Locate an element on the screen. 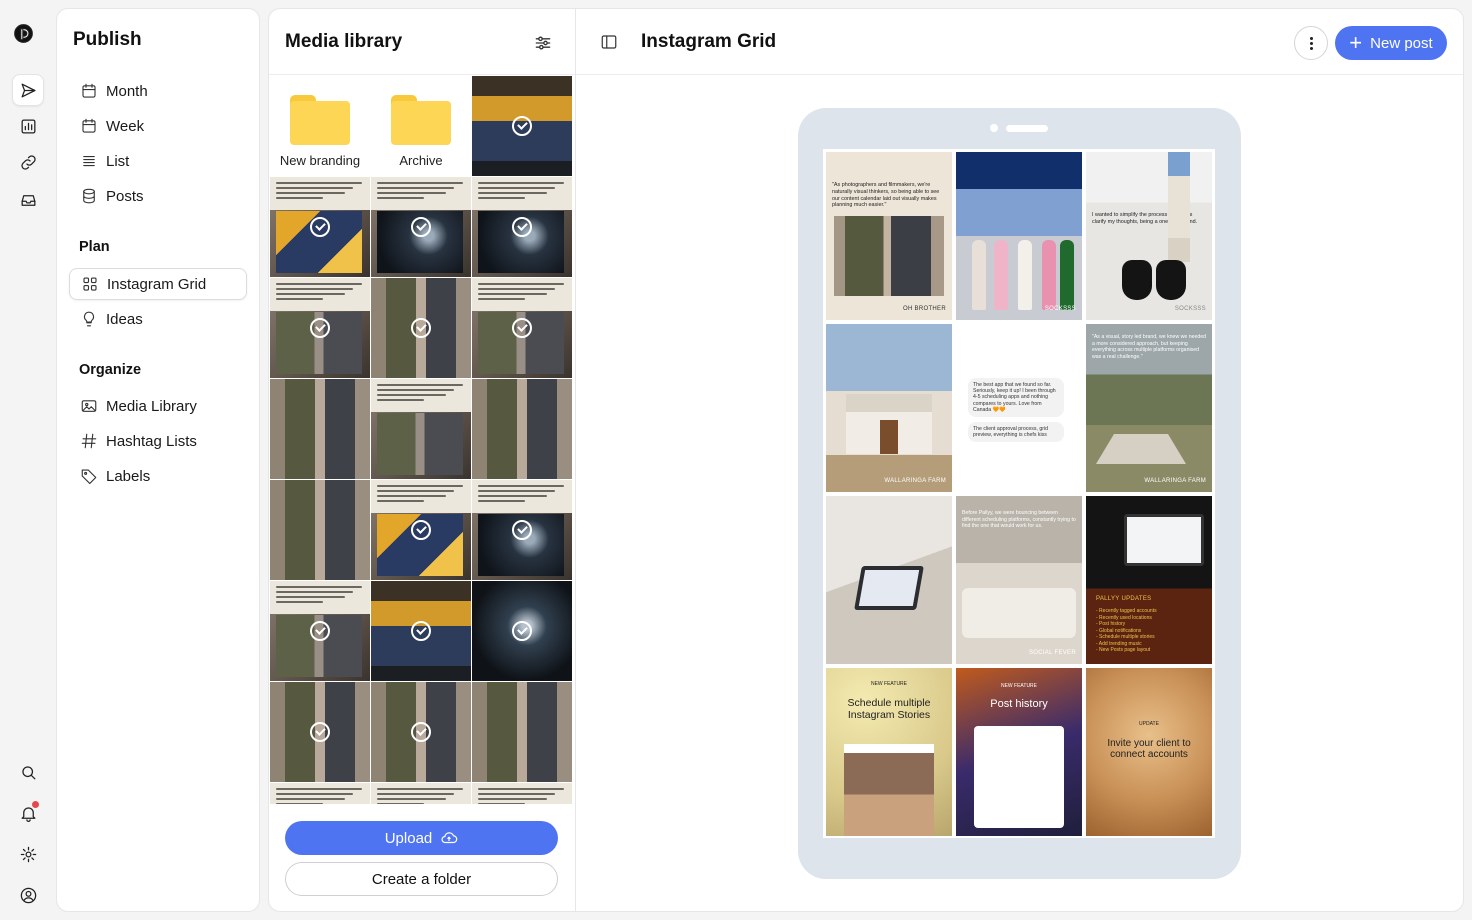  sidebar-item-label: Week is located at coordinates (125, 126).